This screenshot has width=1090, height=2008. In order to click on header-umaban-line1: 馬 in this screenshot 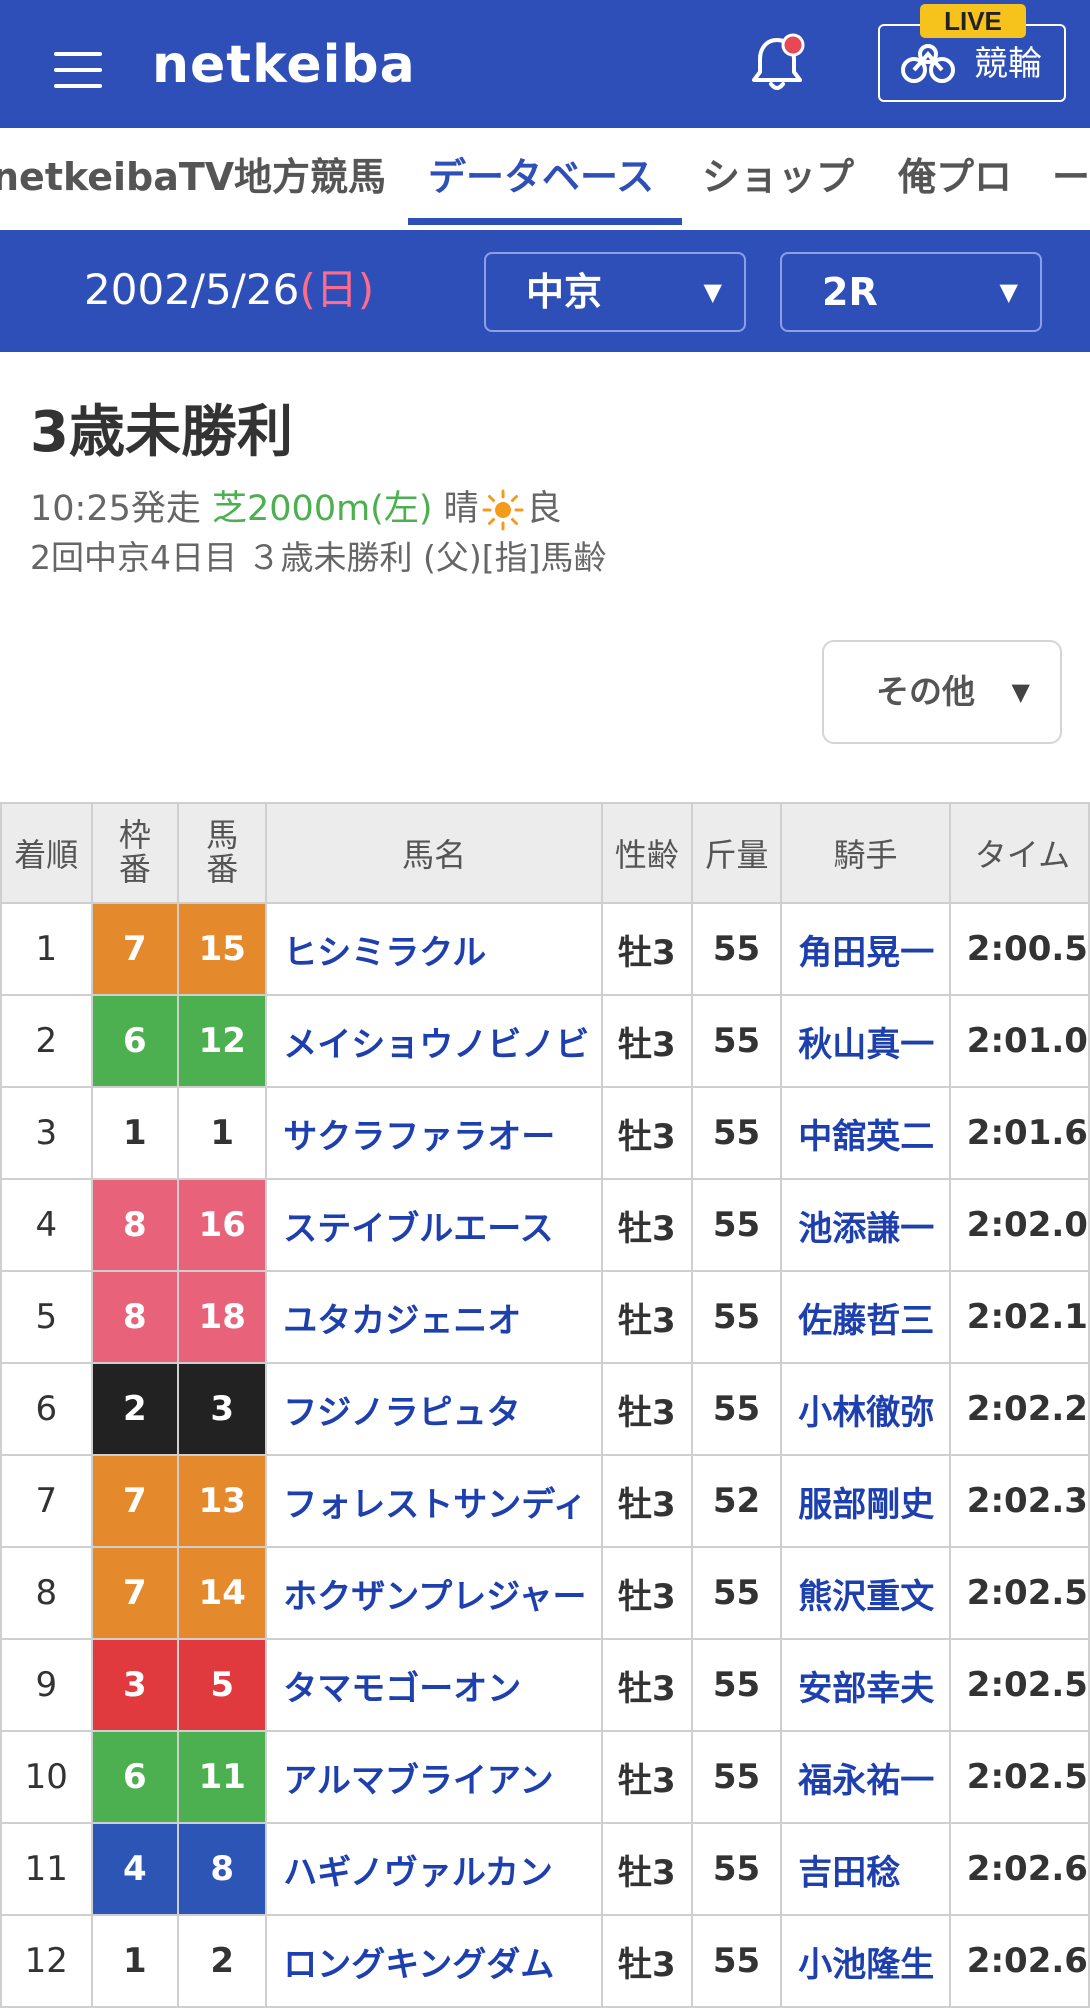, I will do `click(222, 835)`.